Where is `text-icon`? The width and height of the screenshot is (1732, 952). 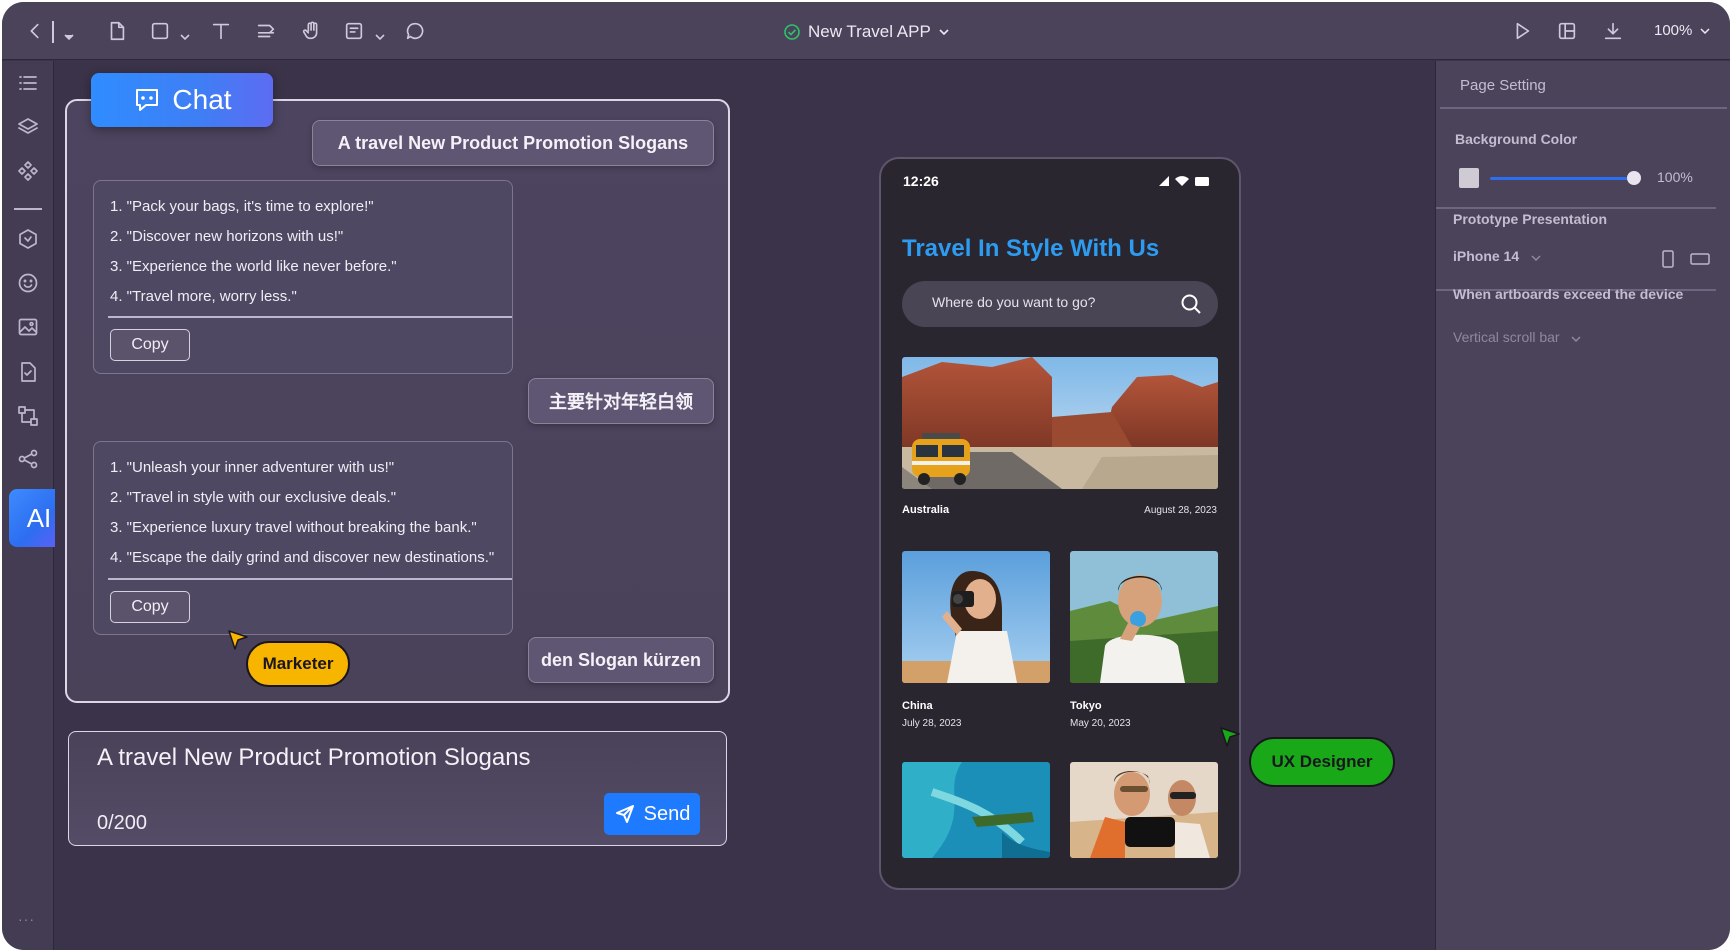
text-icon is located at coordinates (221, 31).